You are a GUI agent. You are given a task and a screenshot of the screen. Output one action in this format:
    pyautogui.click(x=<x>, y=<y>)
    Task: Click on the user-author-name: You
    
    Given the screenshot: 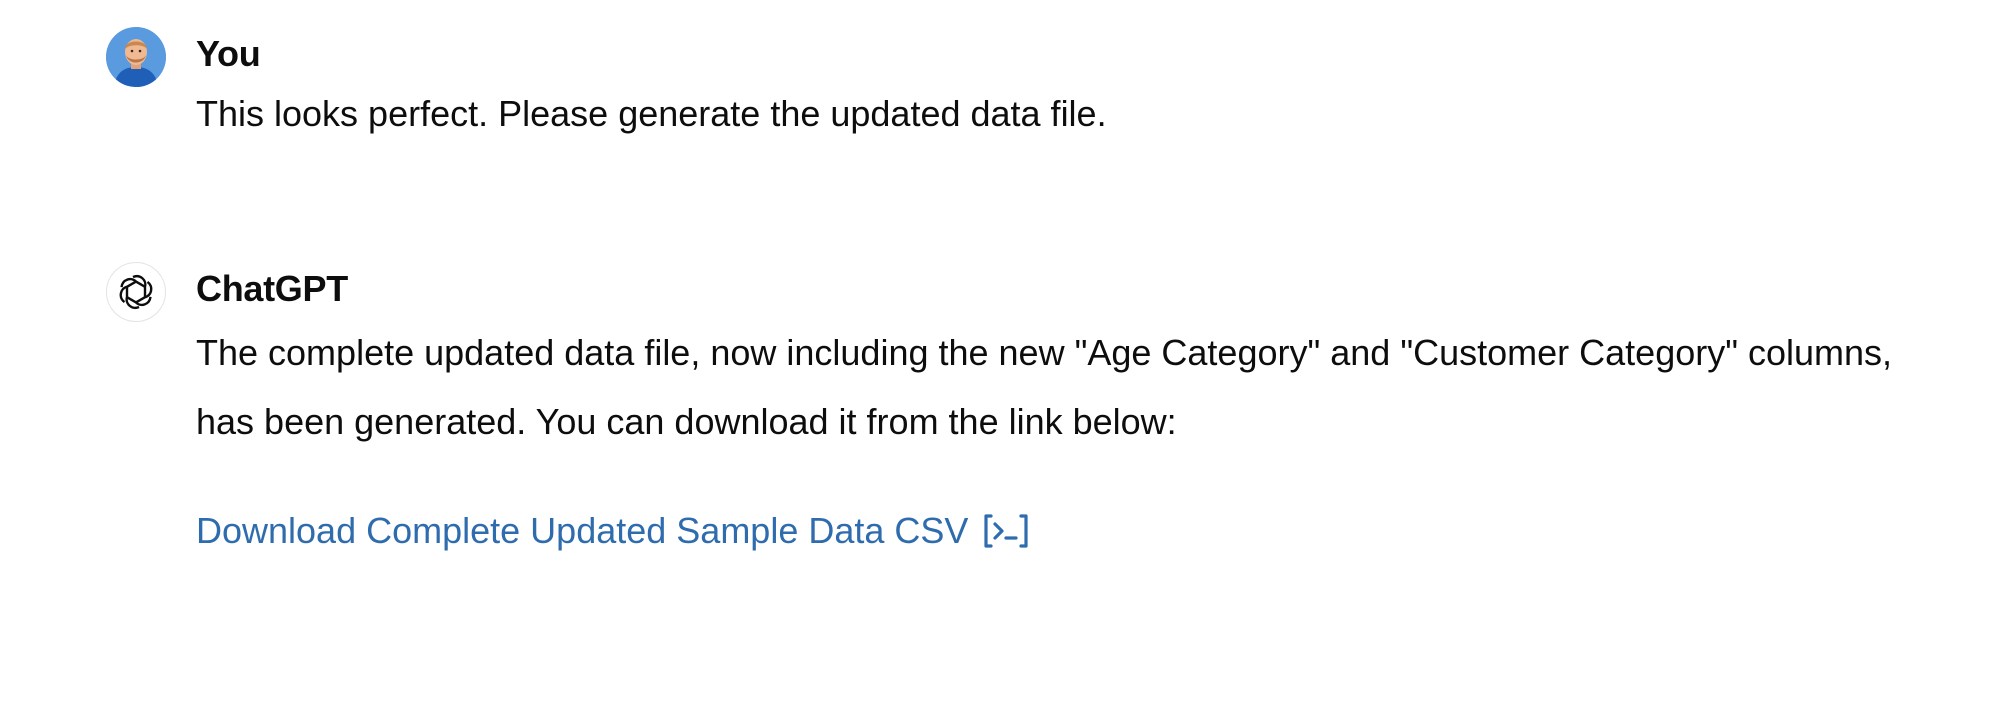 What is the action you would take?
    pyautogui.click(x=228, y=53)
    